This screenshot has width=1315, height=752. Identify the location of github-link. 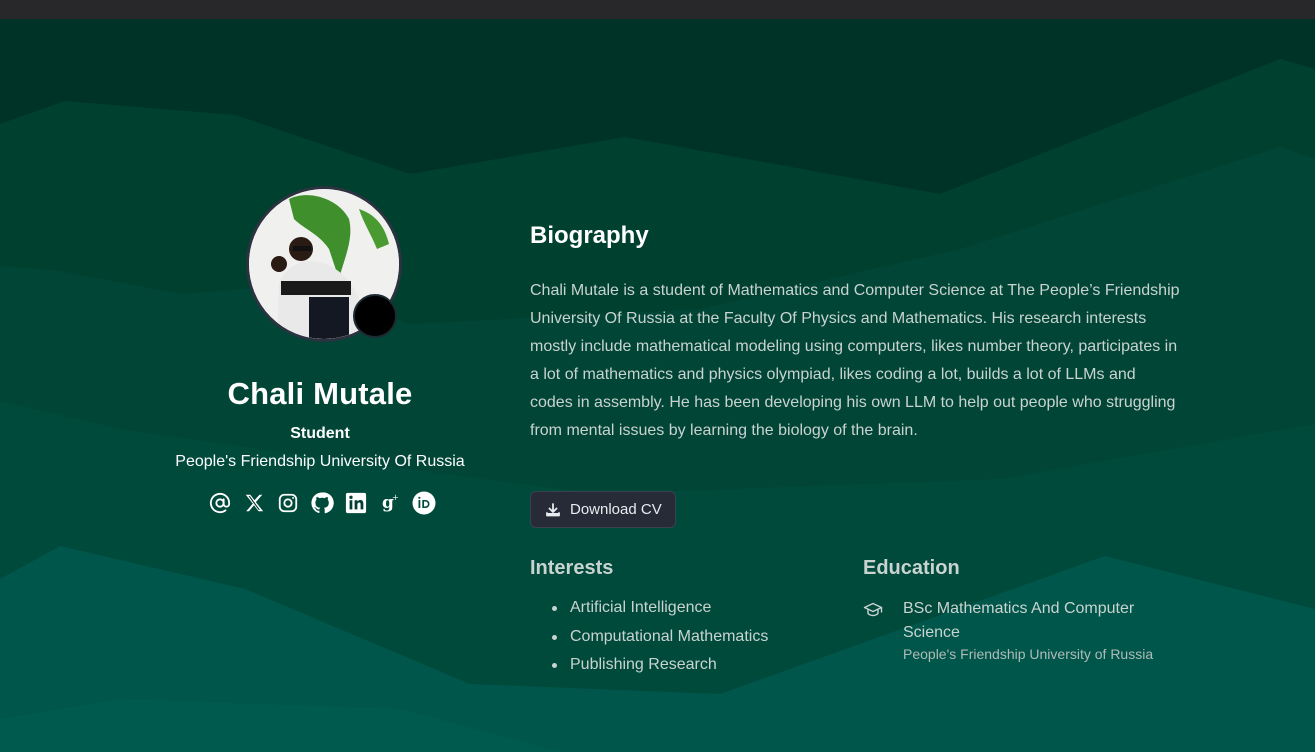
(322, 503).